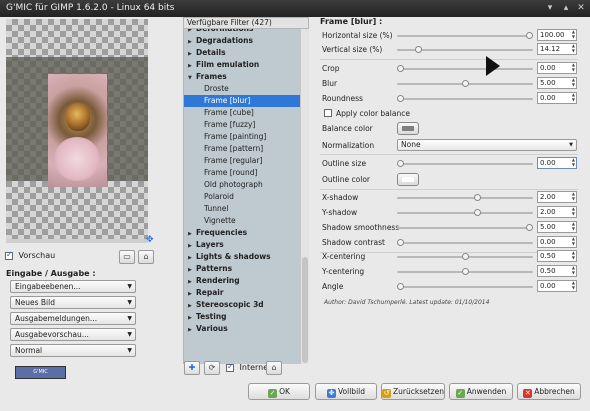  Describe the element at coordinates (246, 23) in the screenshot. I see `filters-header: Verfügbare Filter (427)` at that location.